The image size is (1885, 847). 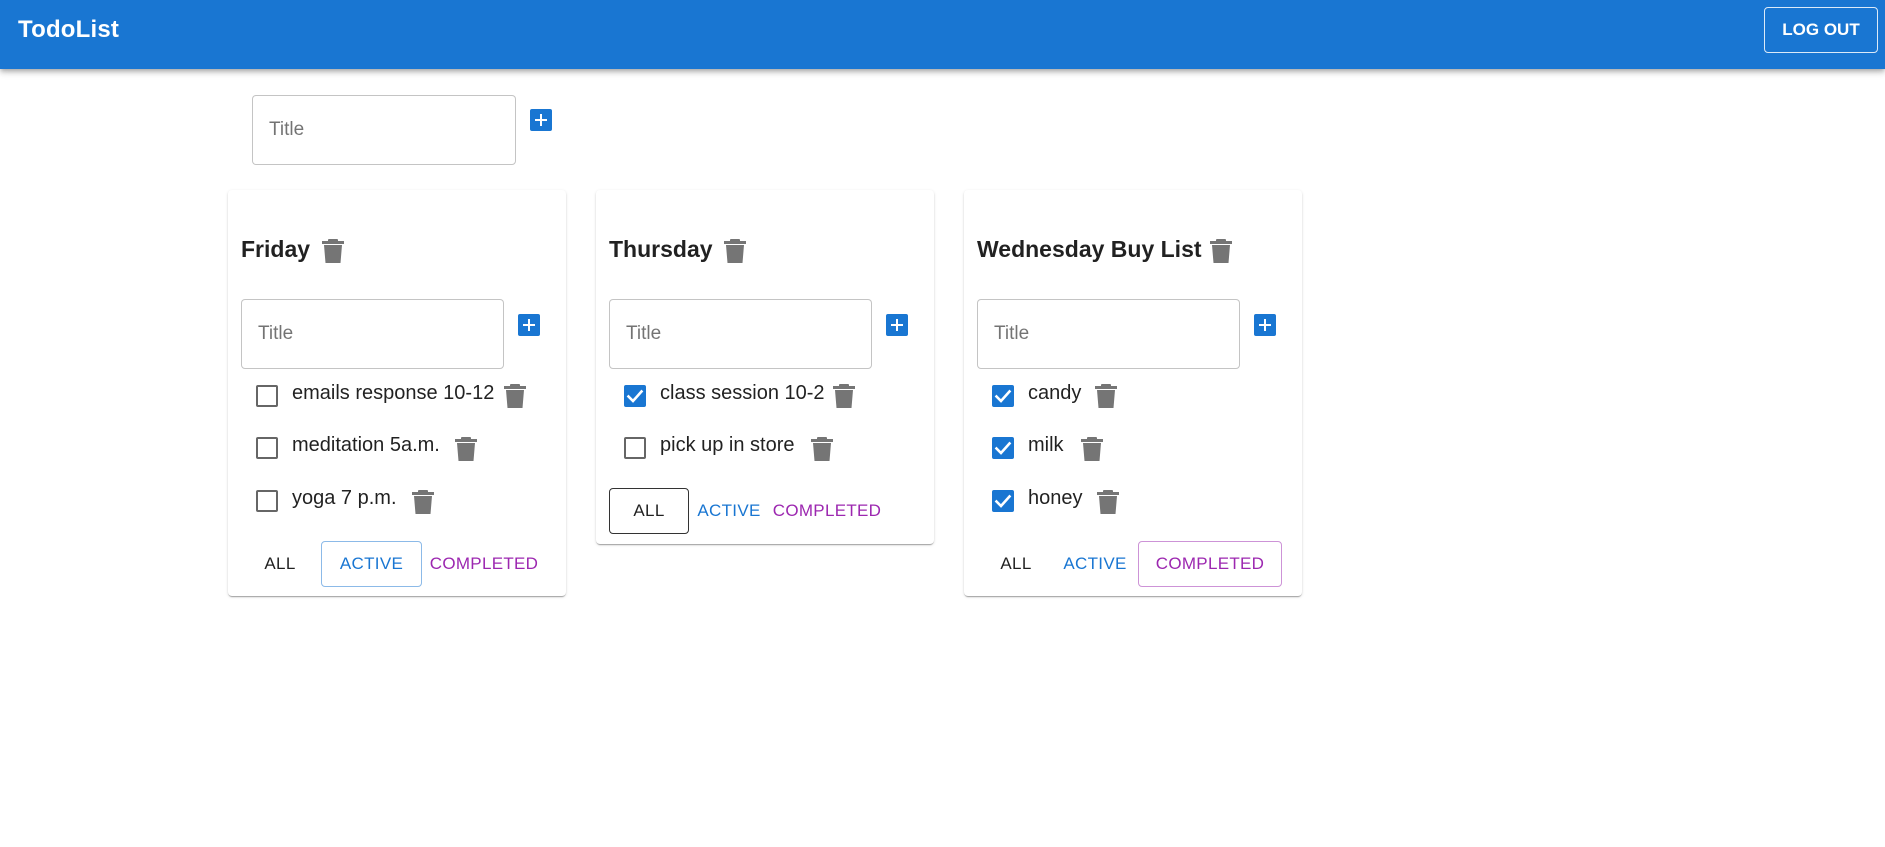 I want to click on list-title: Wednesday Buy List, so click(x=1089, y=249).